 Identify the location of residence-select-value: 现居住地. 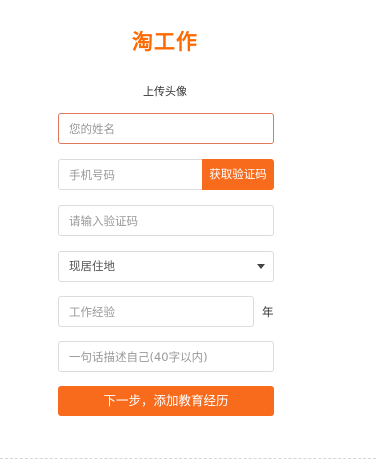
(92, 266).